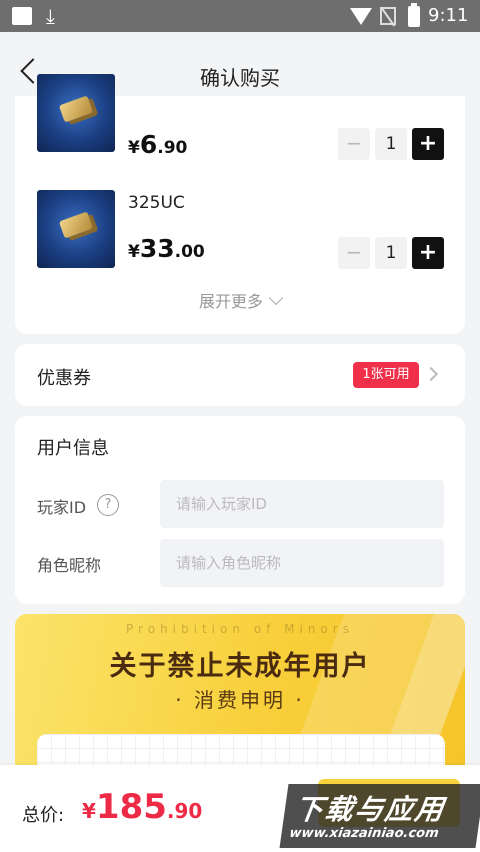 This screenshot has width=480, height=852. What do you see at coordinates (230, 301) in the screenshot?
I see `expand-more-label: 展开更多` at bounding box center [230, 301].